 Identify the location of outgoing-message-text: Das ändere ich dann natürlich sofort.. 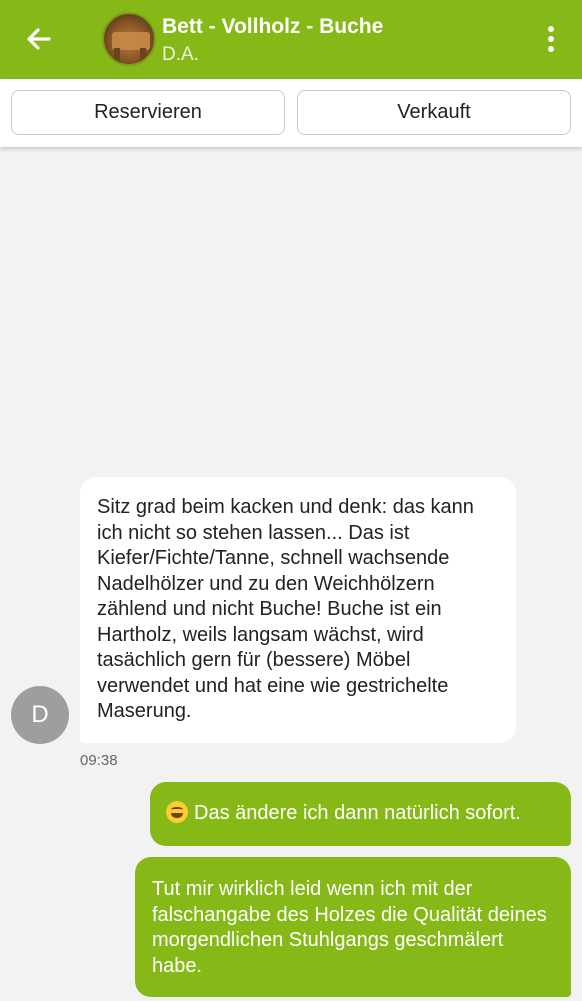
(357, 813).